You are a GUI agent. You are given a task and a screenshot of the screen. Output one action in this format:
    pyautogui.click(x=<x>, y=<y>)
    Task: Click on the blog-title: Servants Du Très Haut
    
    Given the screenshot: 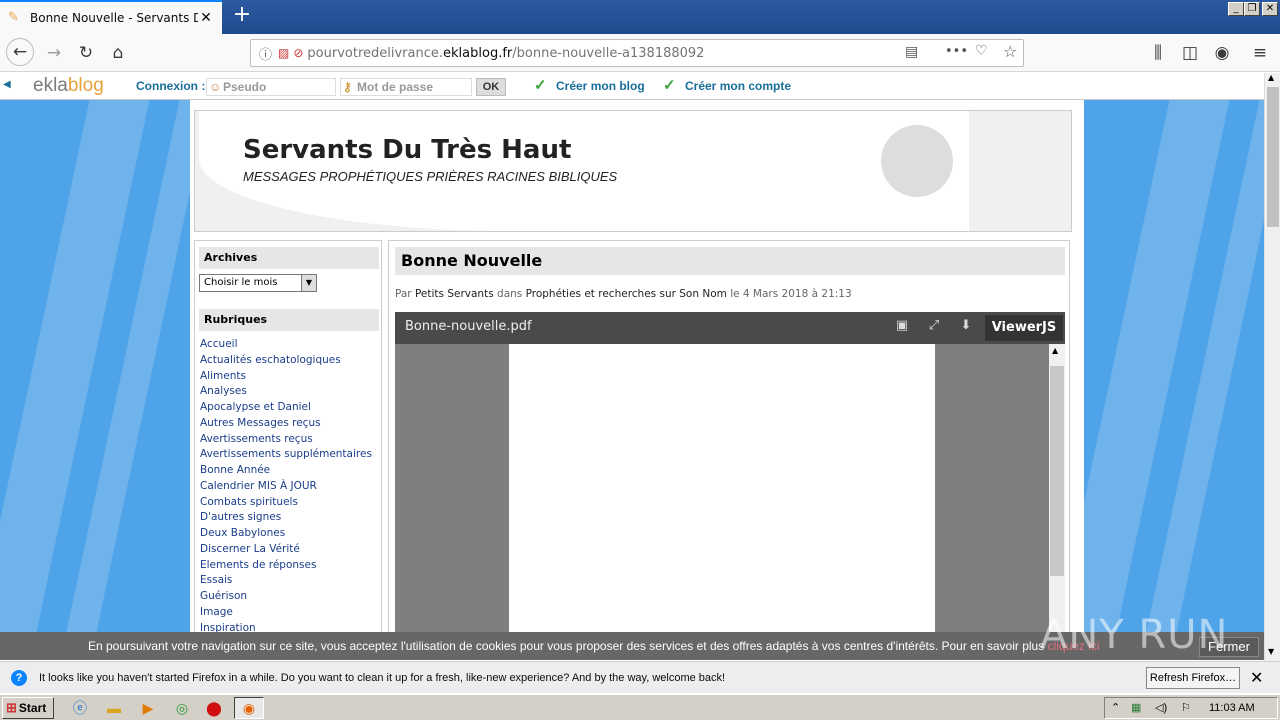 What is the action you would take?
    pyautogui.click(x=407, y=150)
    